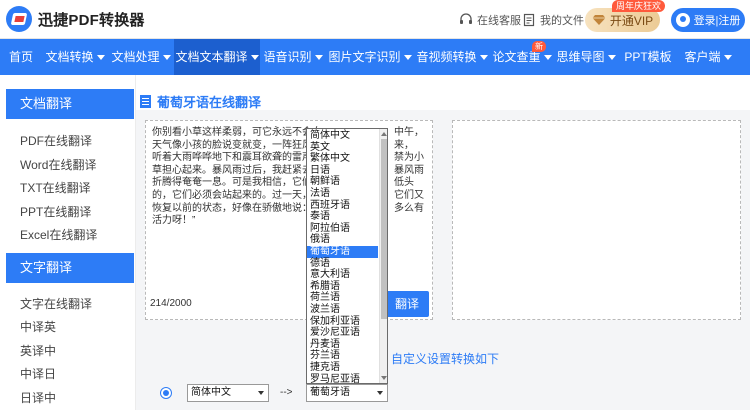  I want to click on source-language-select: 简体中文, so click(228, 393).